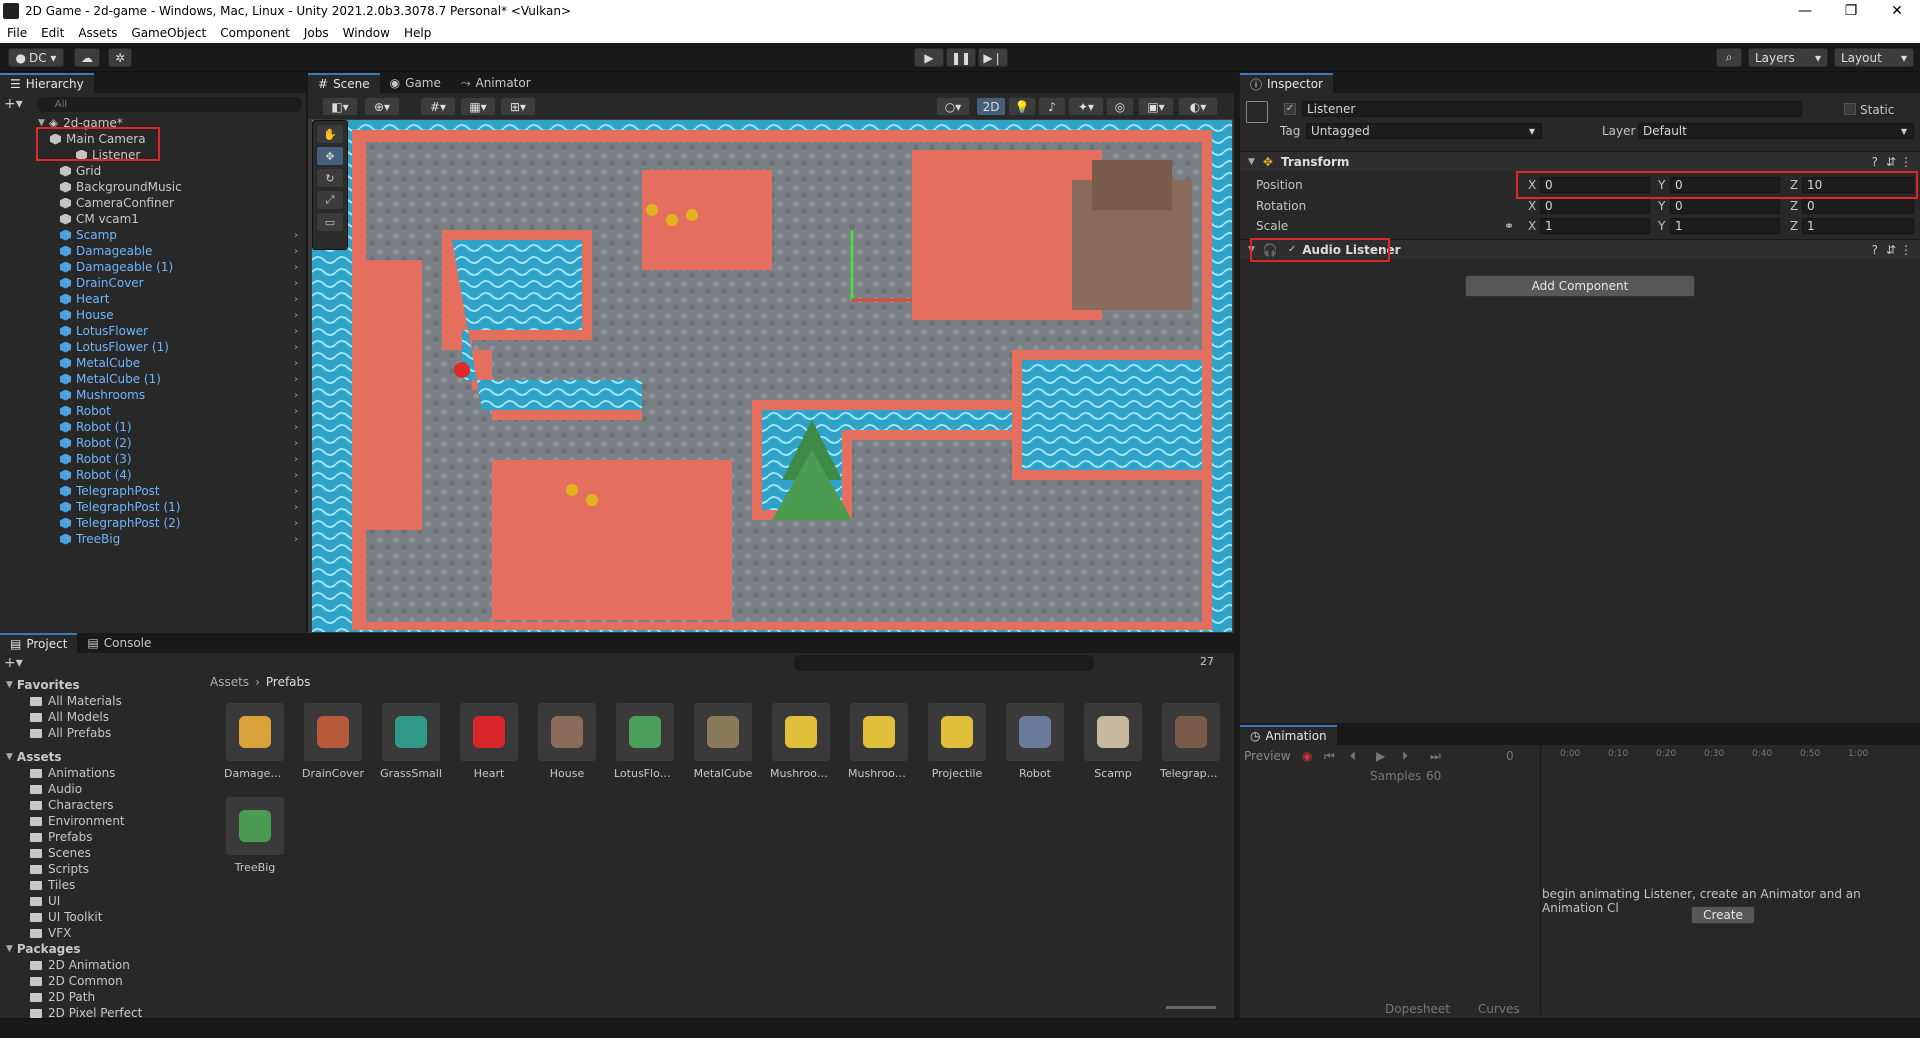  Describe the element at coordinates (438, 106) in the screenshot. I see `grid-snap-dropdown: #▾` at that location.